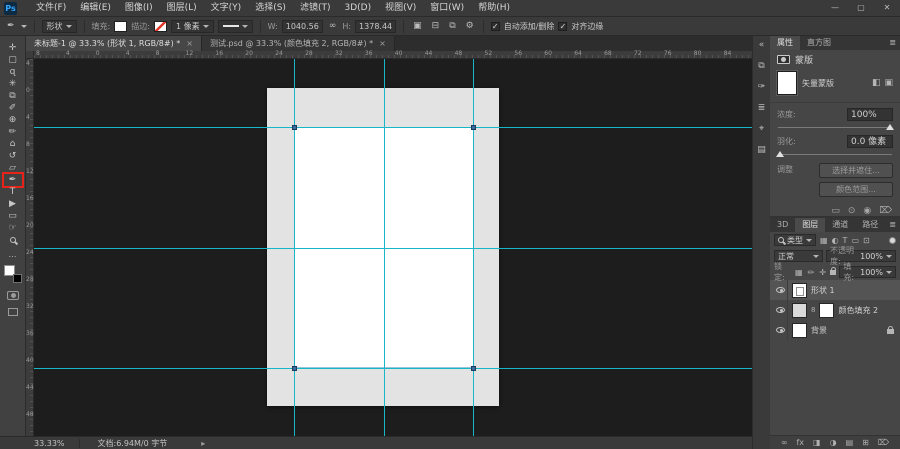 The height and width of the screenshot is (449, 900). What do you see at coordinates (845, 240) in the screenshot?
I see `filter-type-layers-icon: T` at bounding box center [845, 240].